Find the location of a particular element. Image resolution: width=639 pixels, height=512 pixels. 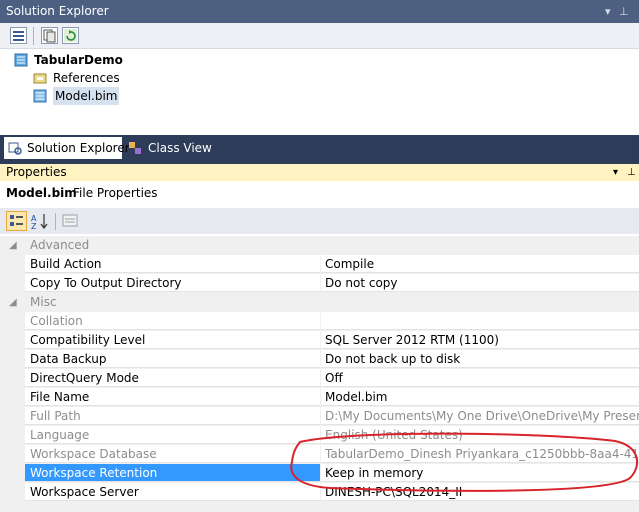

property-value: Off is located at coordinates (480, 378).